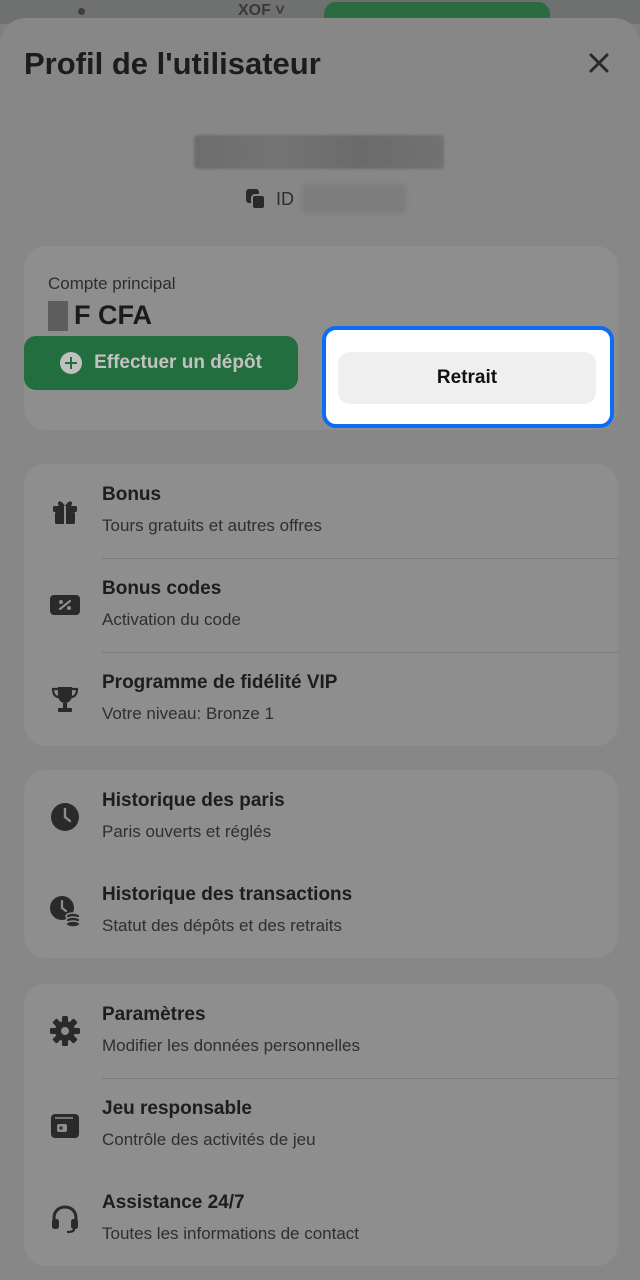 The image size is (640, 1280). Describe the element at coordinates (231, 1045) in the screenshot. I see `menu-item-subtitle: Modifier les données personnelles` at that location.